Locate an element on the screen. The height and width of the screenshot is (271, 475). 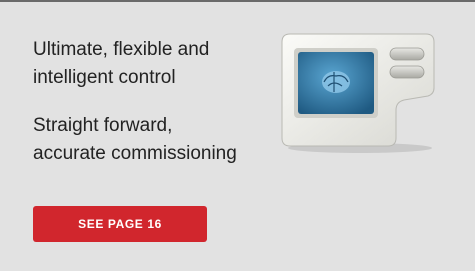
feature-line-2a: Straight forward, is located at coordinates (103, 125).